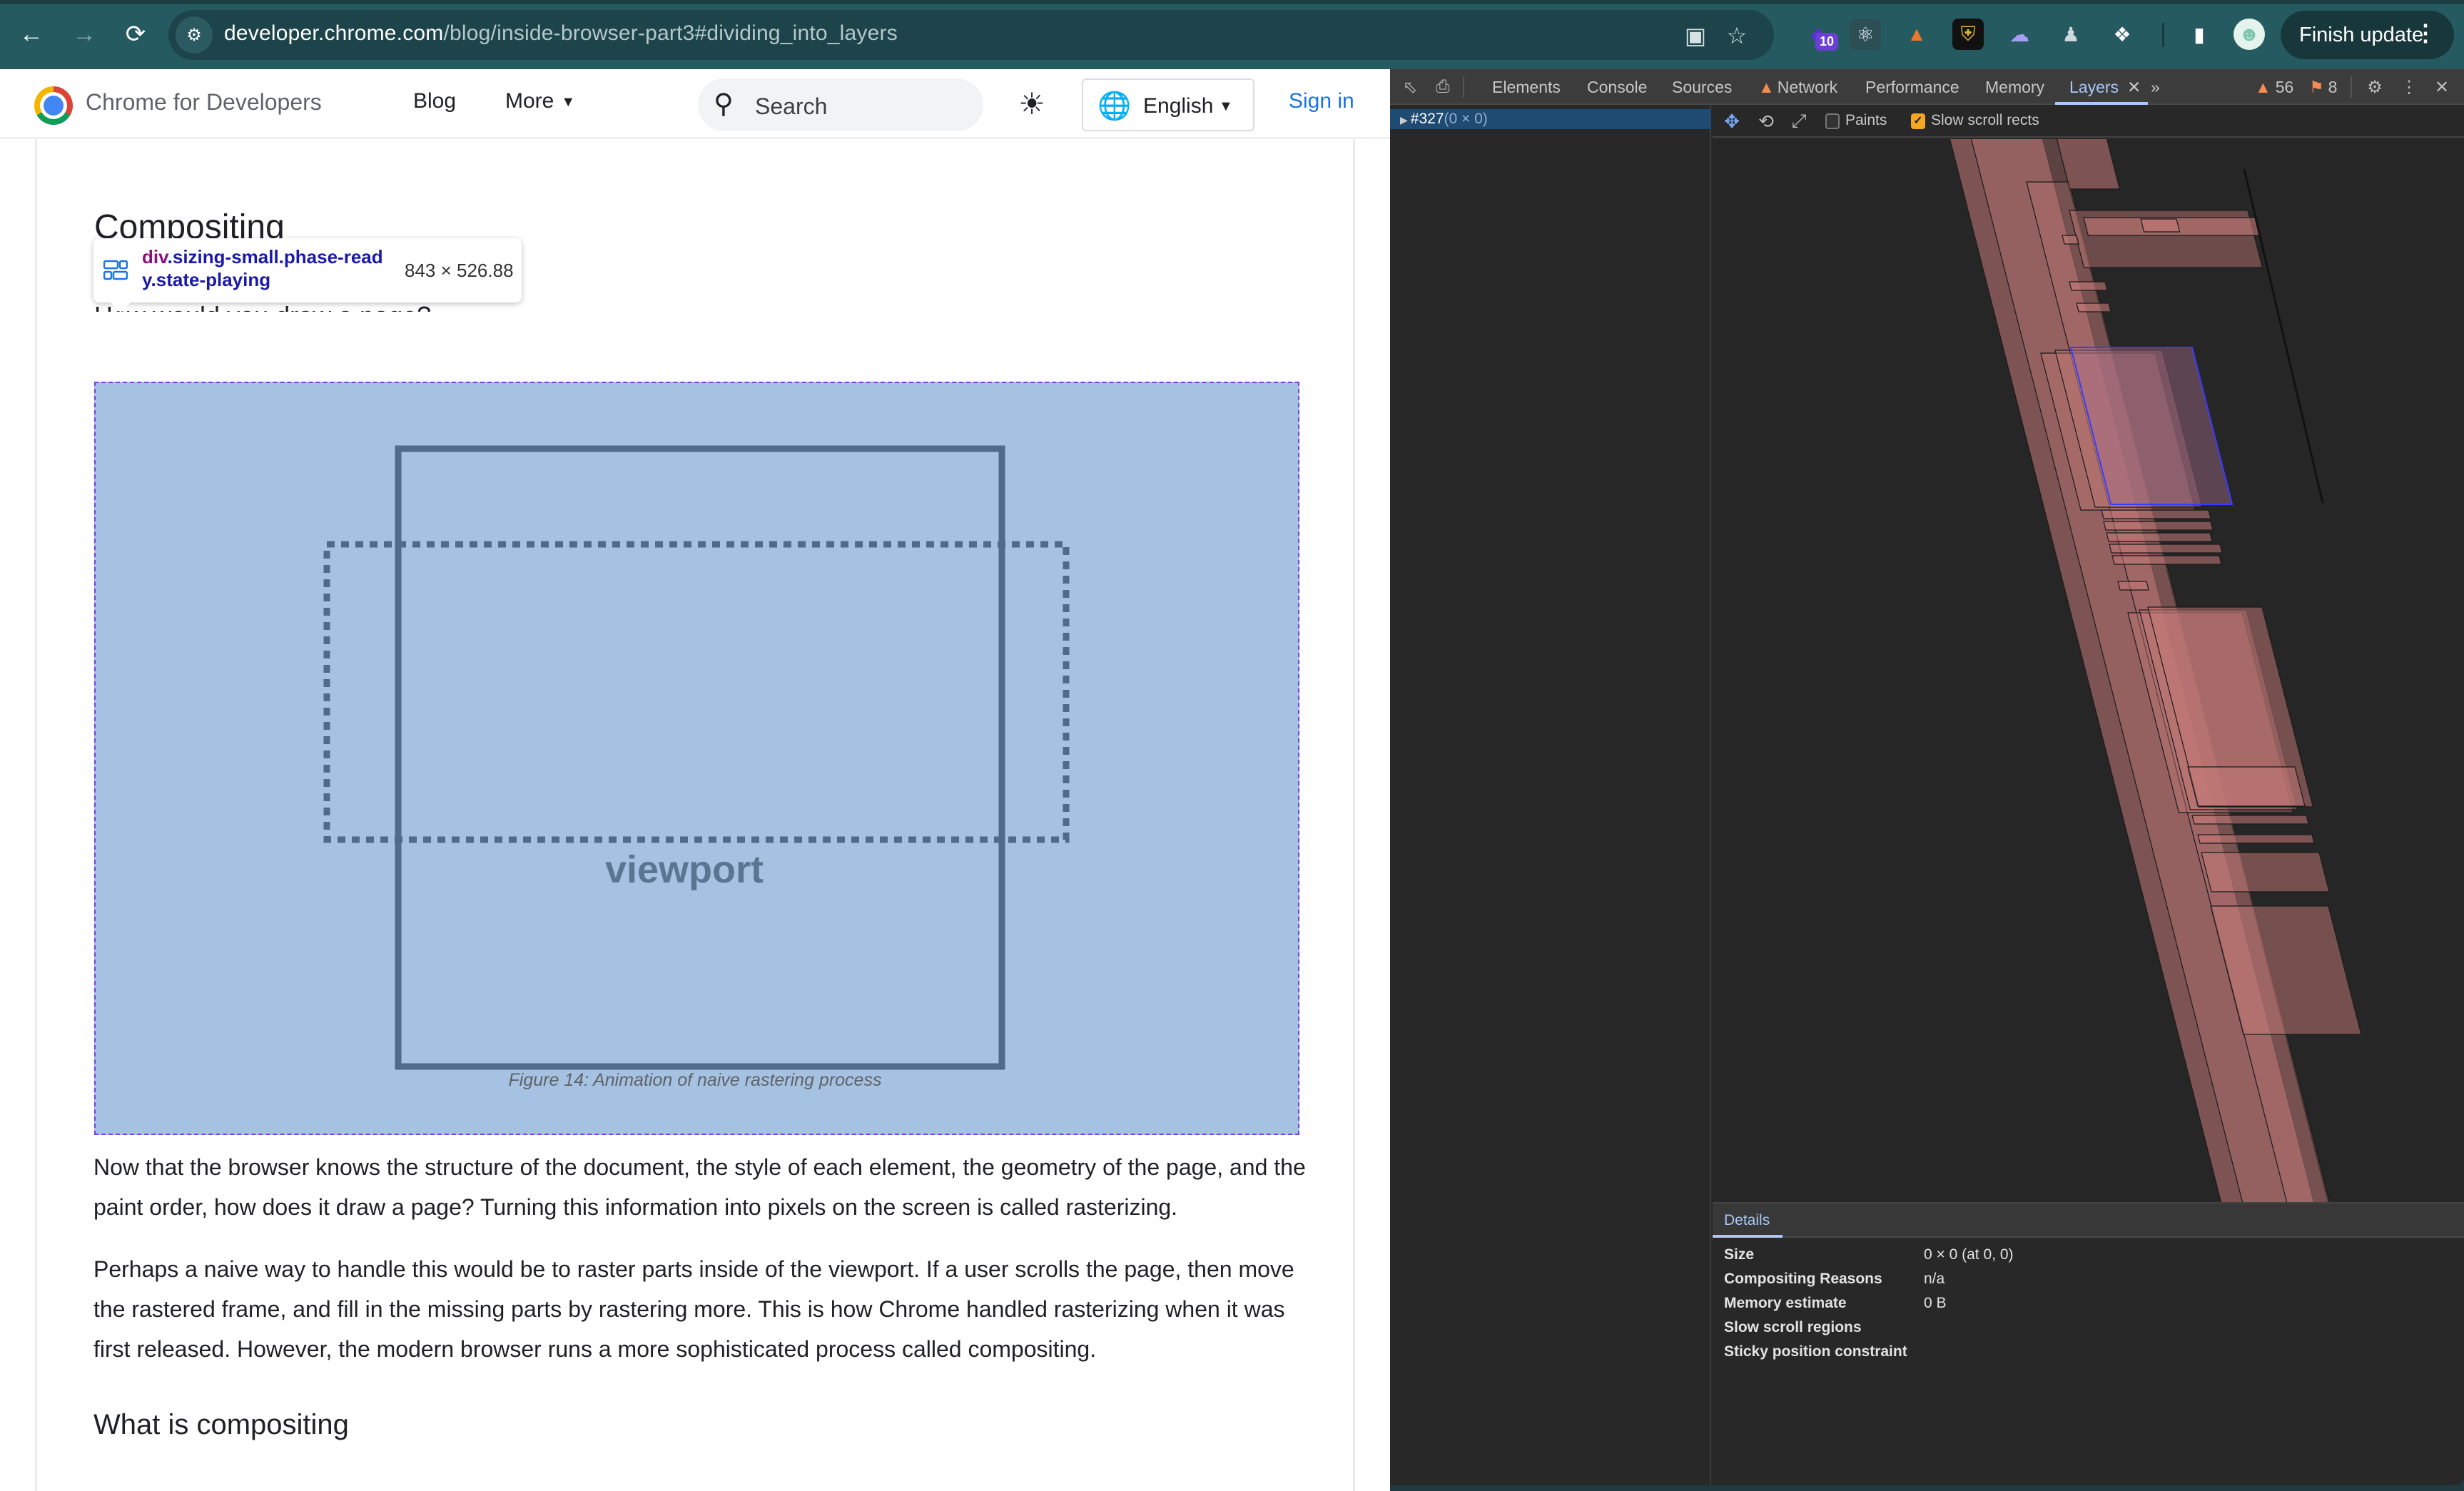  What do you see at coordinates (1827, 42) in the screenshot?
I see `extension-badge: 10` at bounding box center [1827, 42].